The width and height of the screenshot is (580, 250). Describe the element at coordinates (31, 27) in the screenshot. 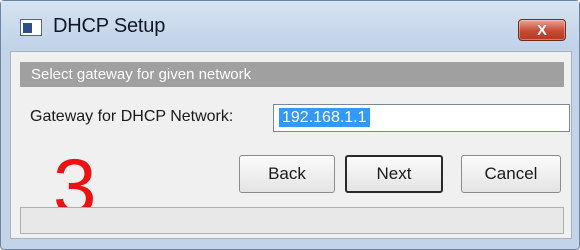

I see `window-app-icon` at that location.